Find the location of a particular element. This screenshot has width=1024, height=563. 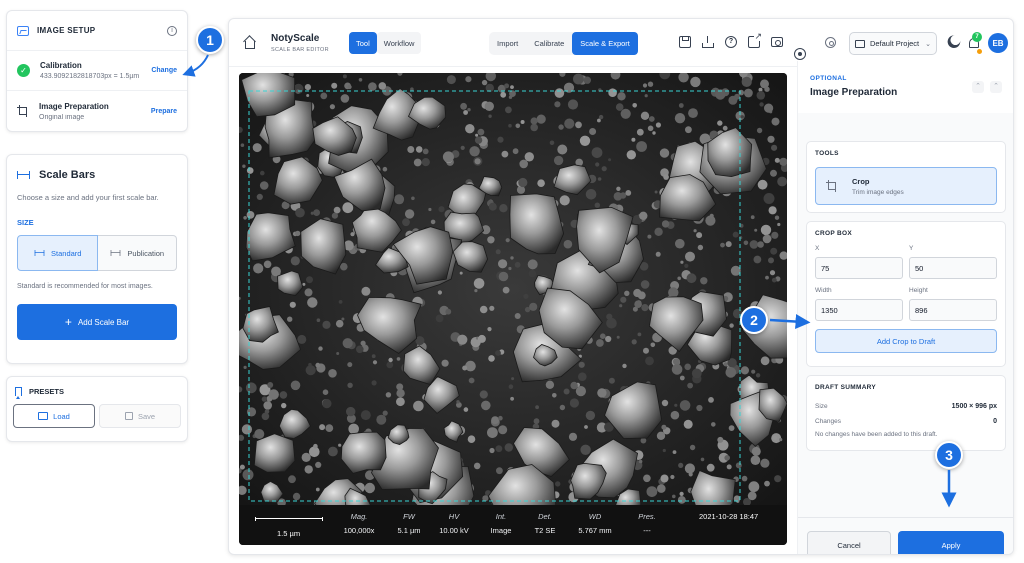

crop-box-title: CROP BOX is located at coordinates (833, 233).